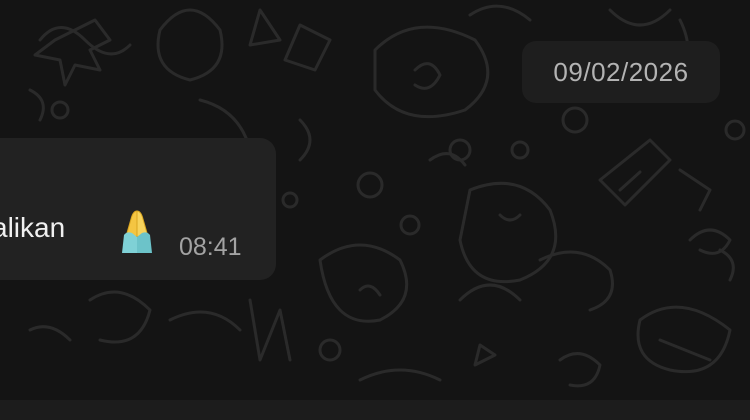 This screenshot has height=420, width=750. Describe the element at coordinates (210, 247) in the screenshot. I see `message-timestamp: 08:41` at that location.